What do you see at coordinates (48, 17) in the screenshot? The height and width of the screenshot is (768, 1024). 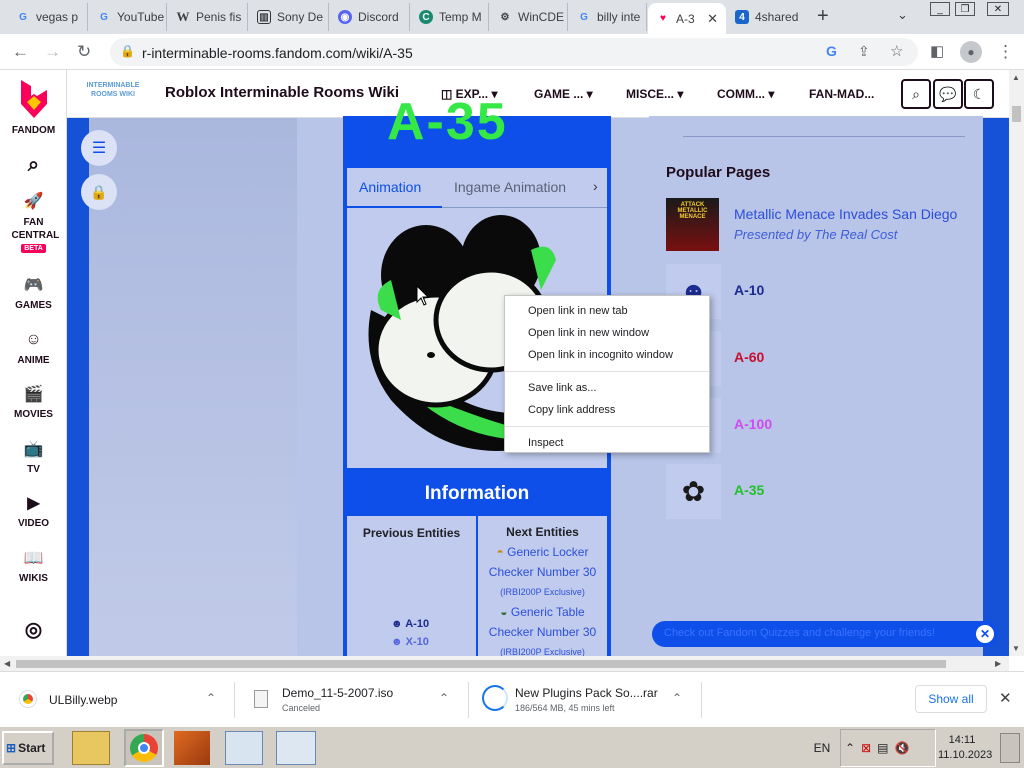 I see `tab-vegas: G vegas p` at bounding box center [48, 17].